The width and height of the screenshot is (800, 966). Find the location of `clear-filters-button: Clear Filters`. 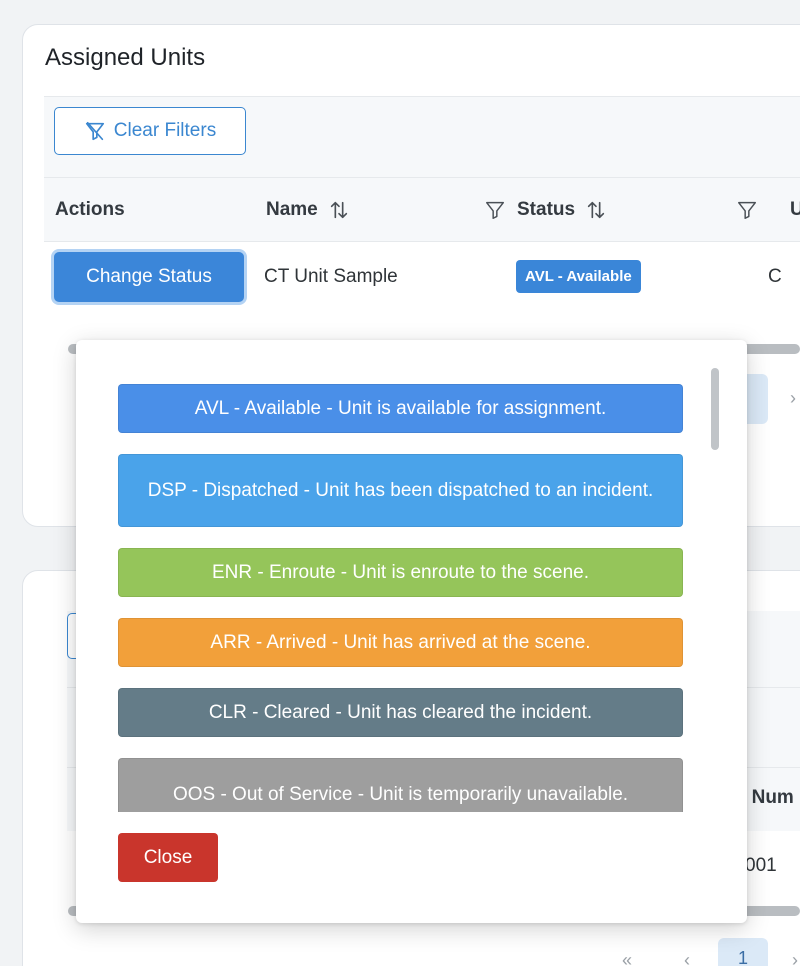

clear-filters-button: Clear Filters is located at coordinates (150, 131).